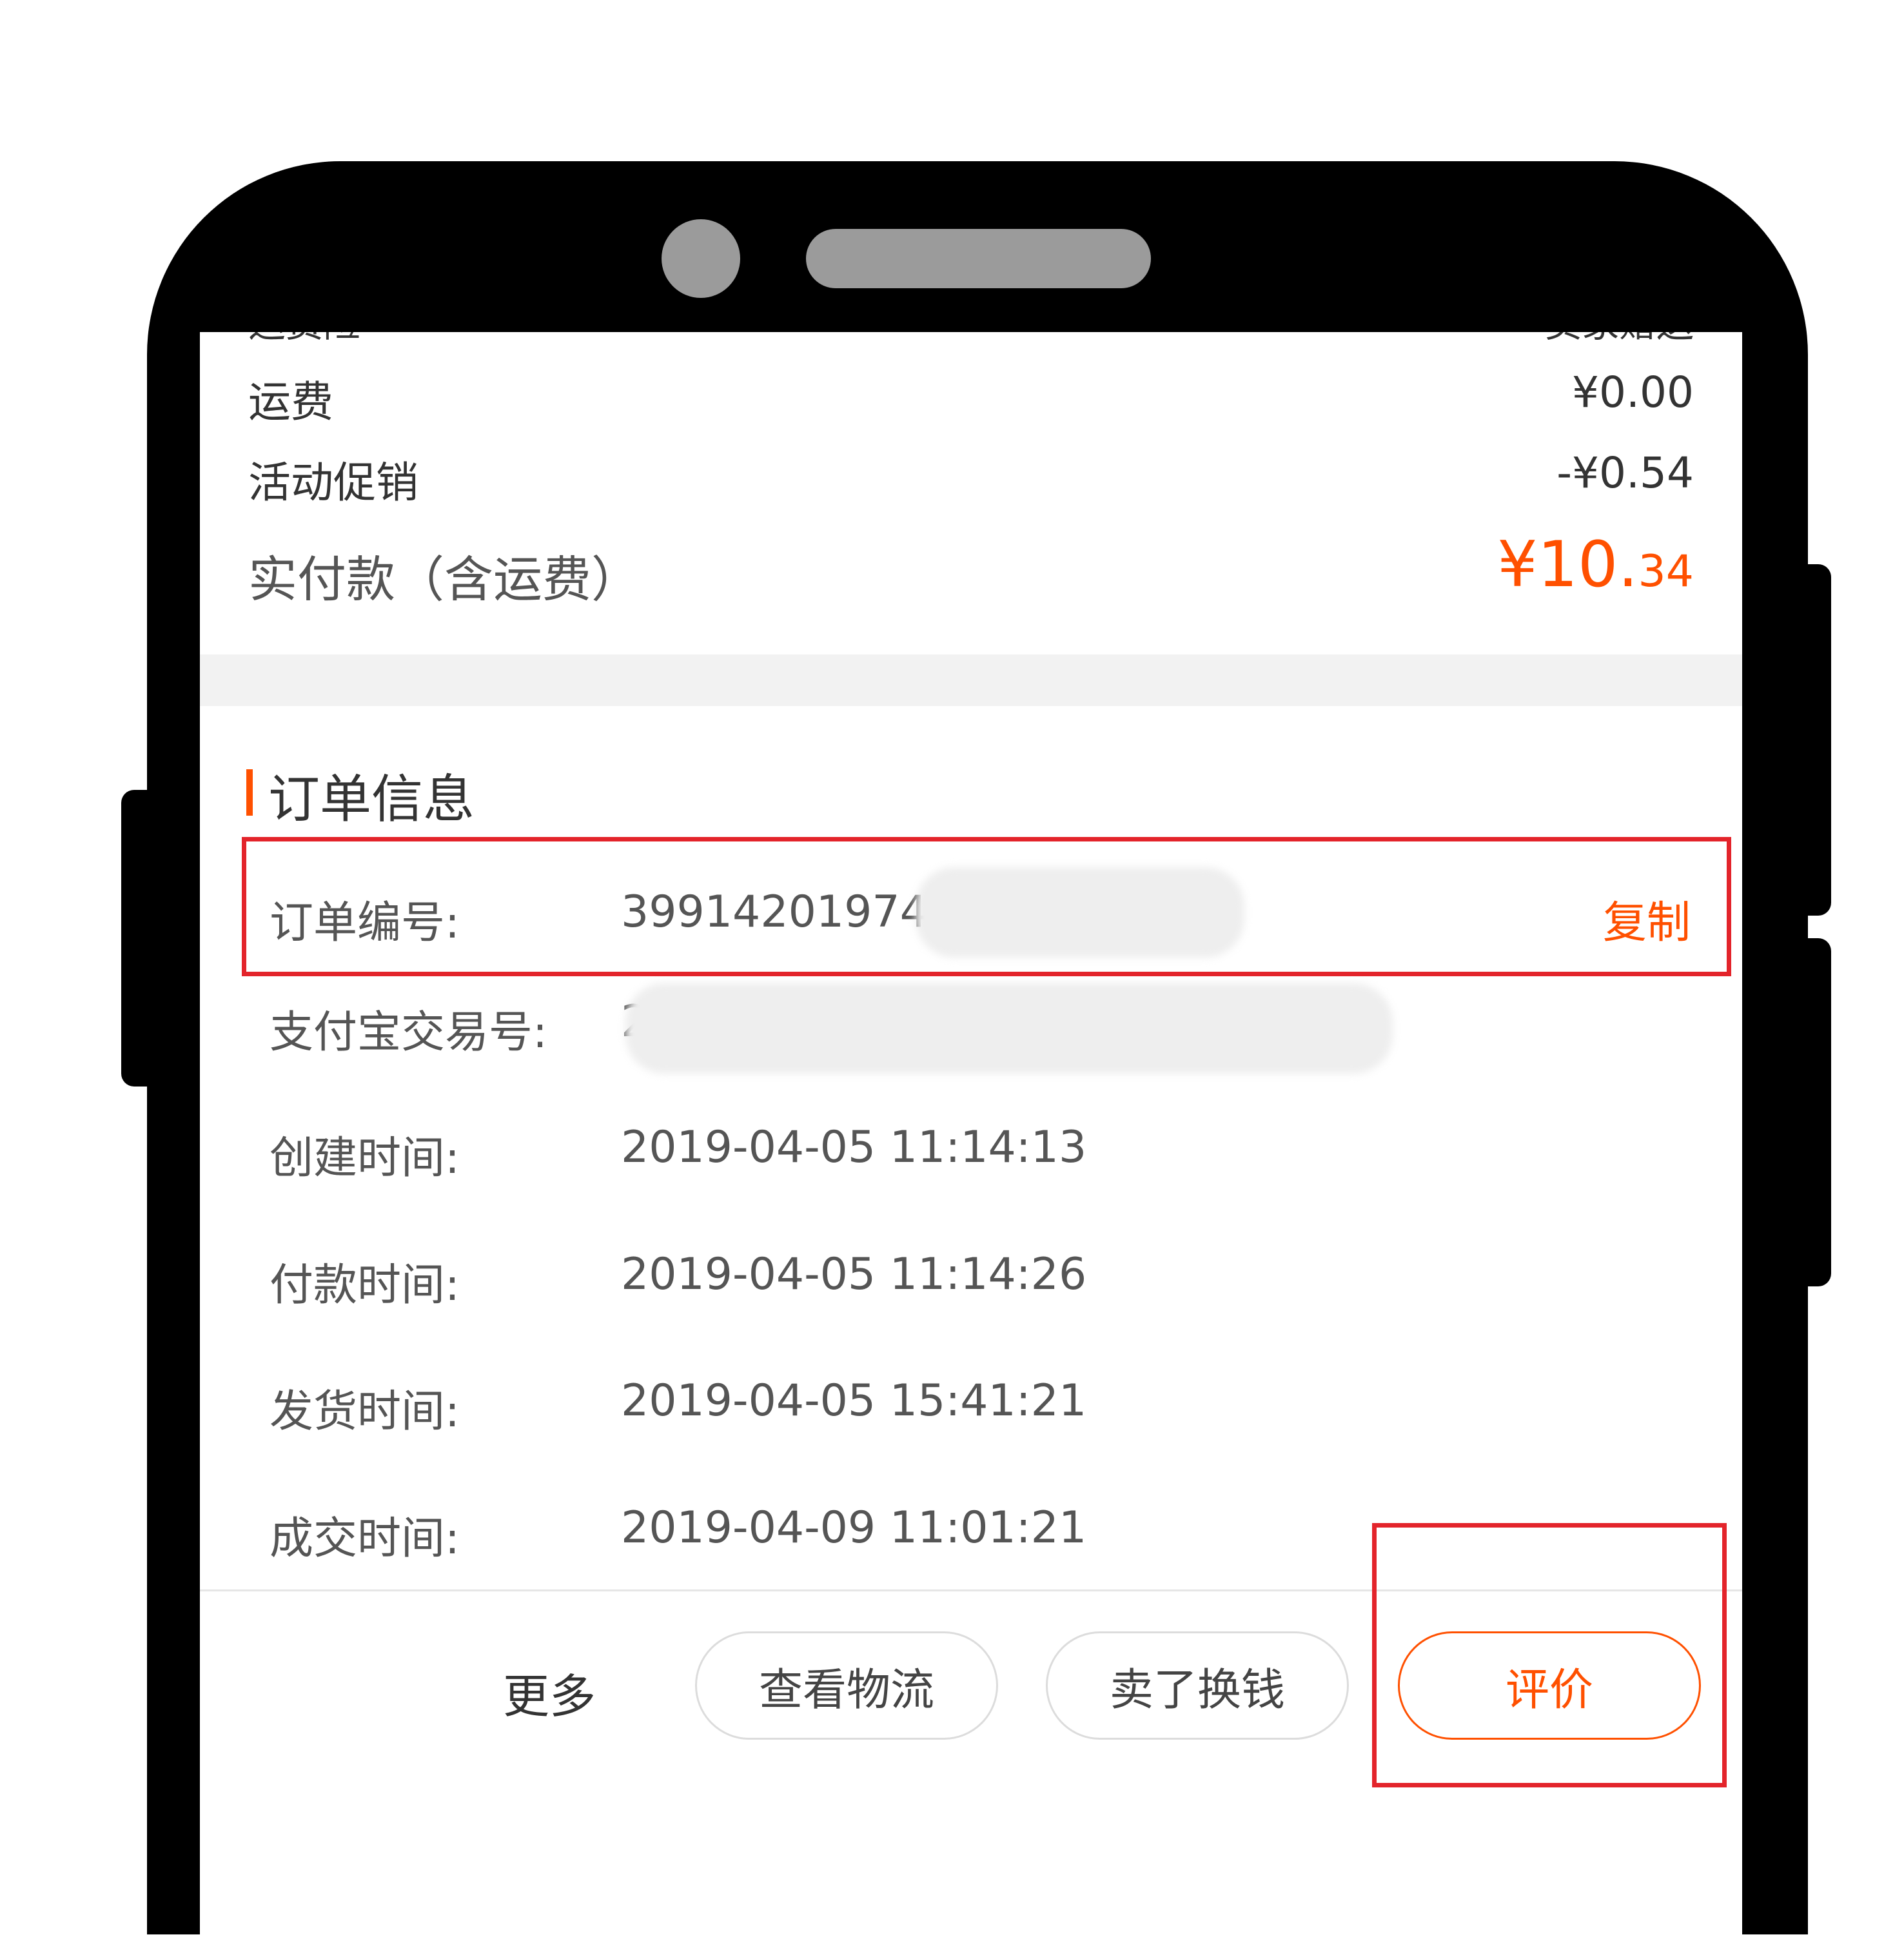  Describe the element at coordinates (854, 1147) in the screenshot. I see `created-time-value: 2019-04-05 11:14:13` at that location.